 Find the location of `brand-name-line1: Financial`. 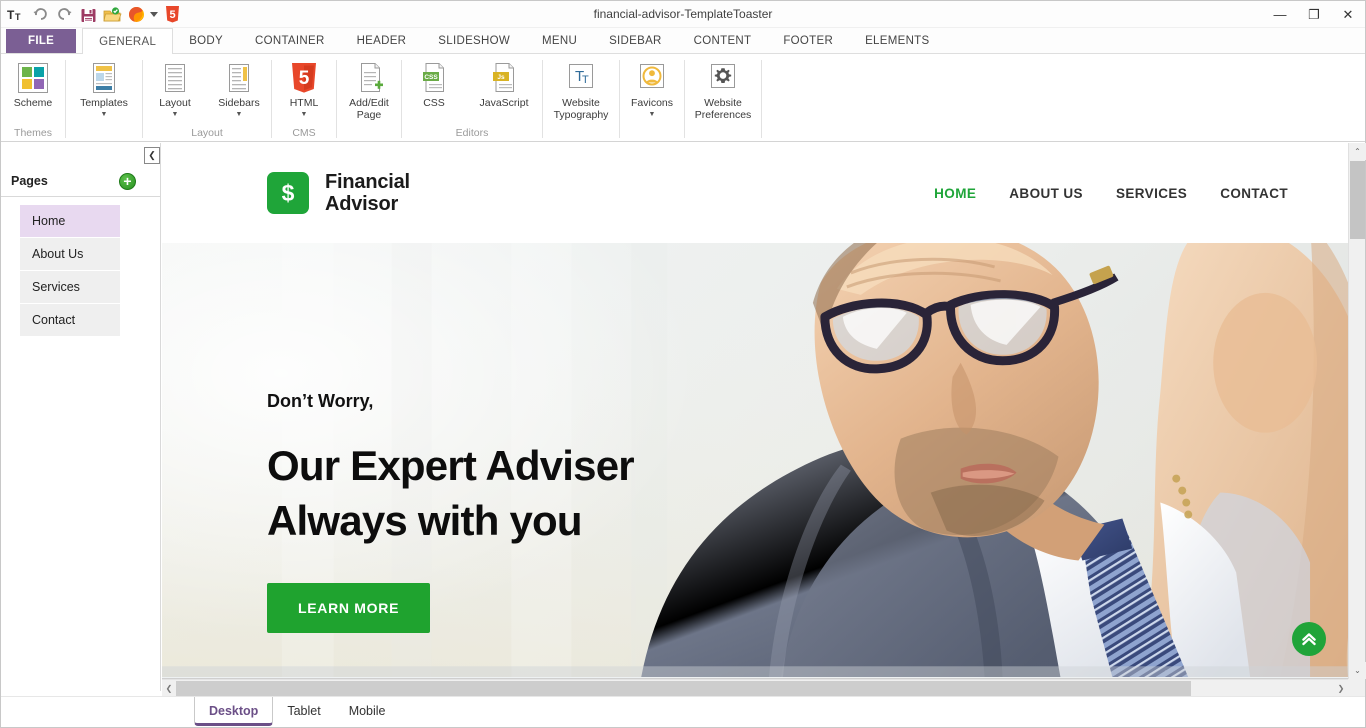

brand-name-line1: Financial is located at coordinates (367, 182).